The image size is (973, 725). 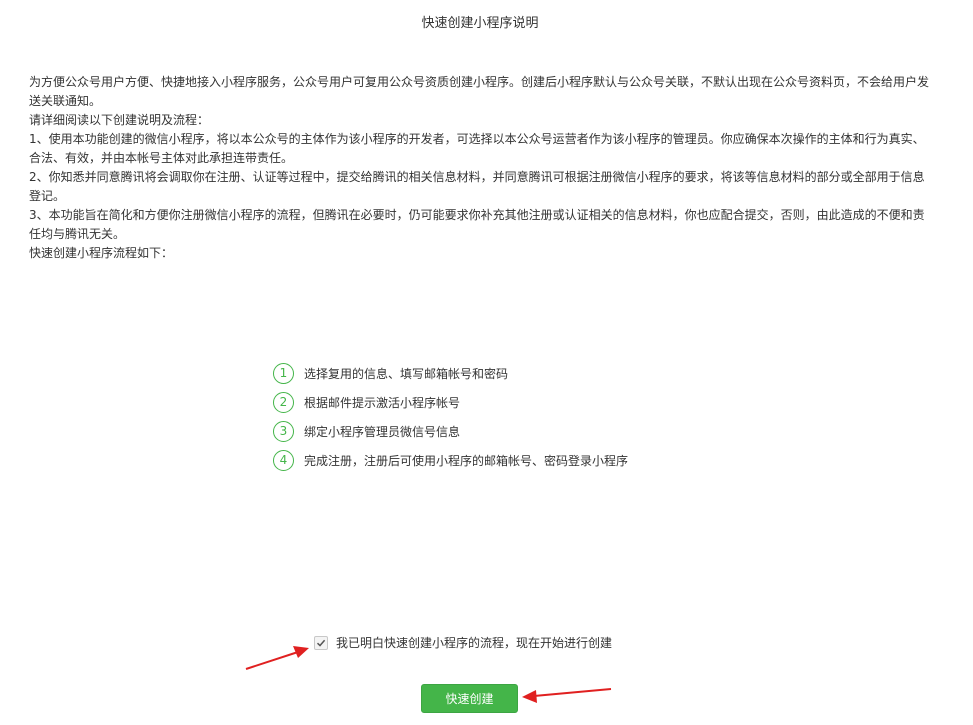 I want to click on quick-create-button: 快速创建, so click(x=469, y=698).